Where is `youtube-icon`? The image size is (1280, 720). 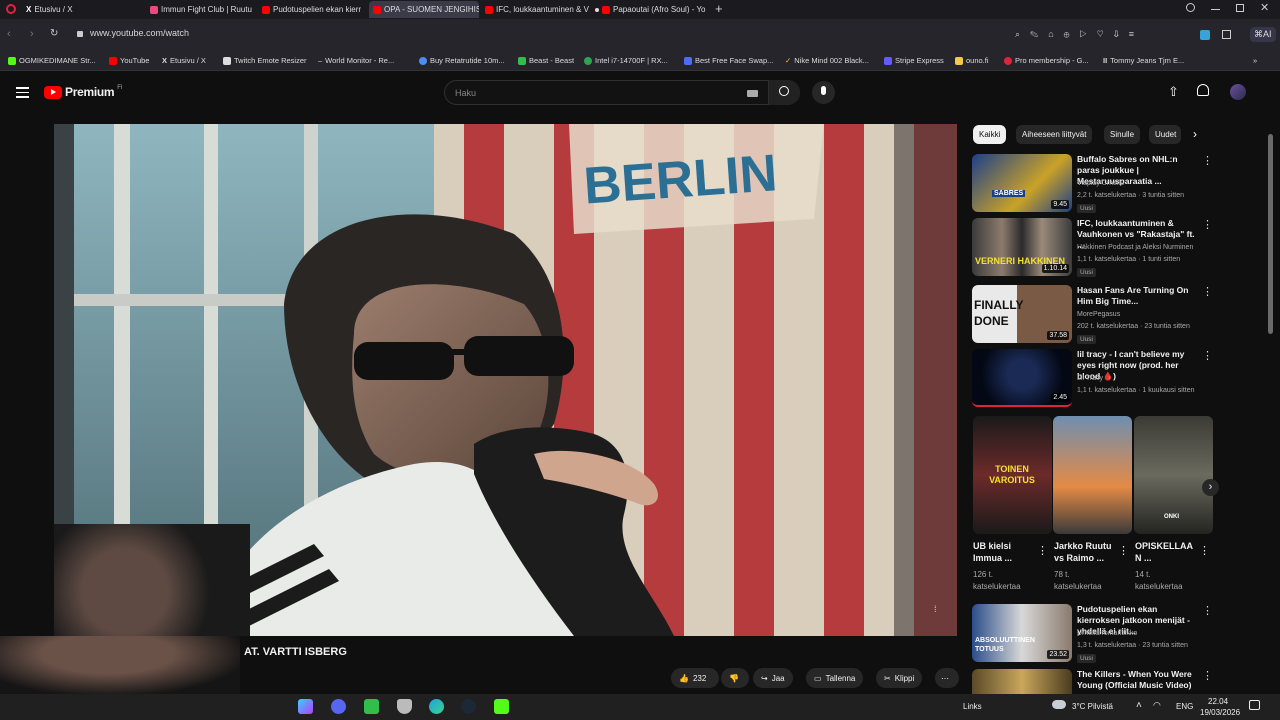
youtube-icon is located at coordinates (377, 9).